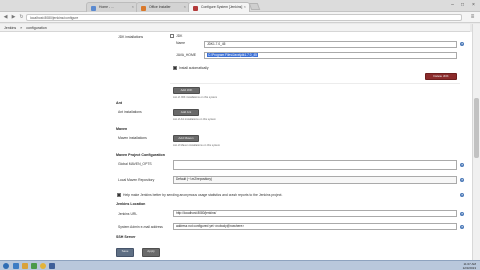  I want to click on media-icon, so click(34, 266).